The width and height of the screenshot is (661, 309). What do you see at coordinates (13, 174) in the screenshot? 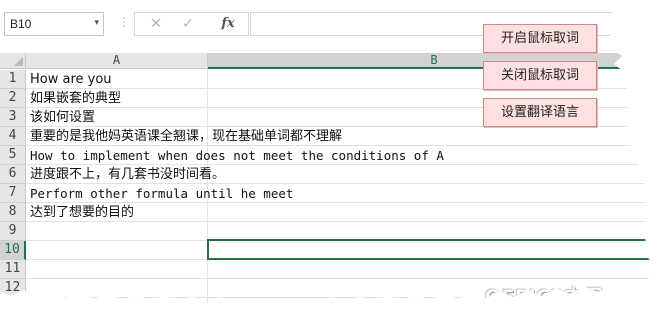
I see `row-header: 6` at bounding box center [13, 174].